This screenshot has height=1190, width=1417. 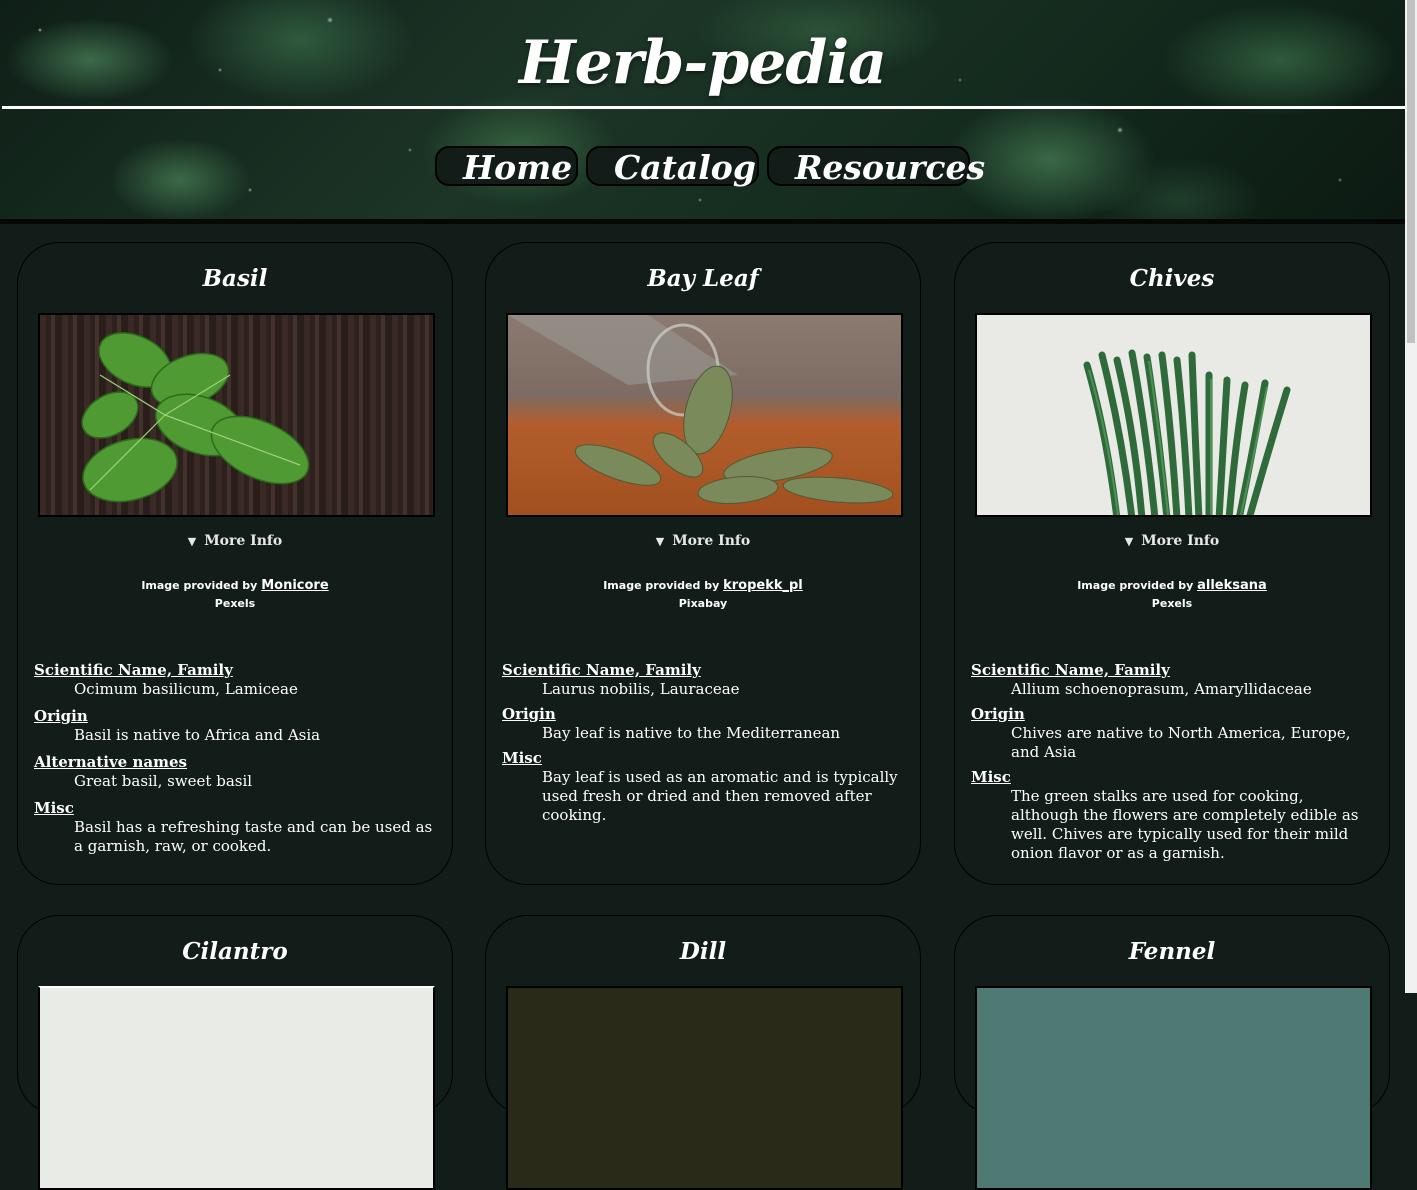 What do you see at coordinates (1172, 278) in the screenshot?
I see `herb-card-title: Chives` at bounding box center [1172, 278].